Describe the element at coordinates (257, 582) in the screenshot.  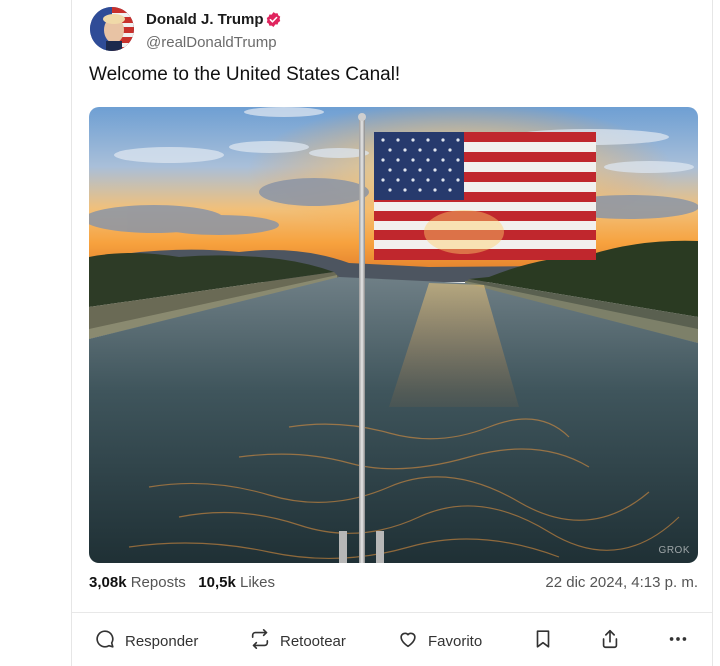
I see `likes-label: Likes` at that location.